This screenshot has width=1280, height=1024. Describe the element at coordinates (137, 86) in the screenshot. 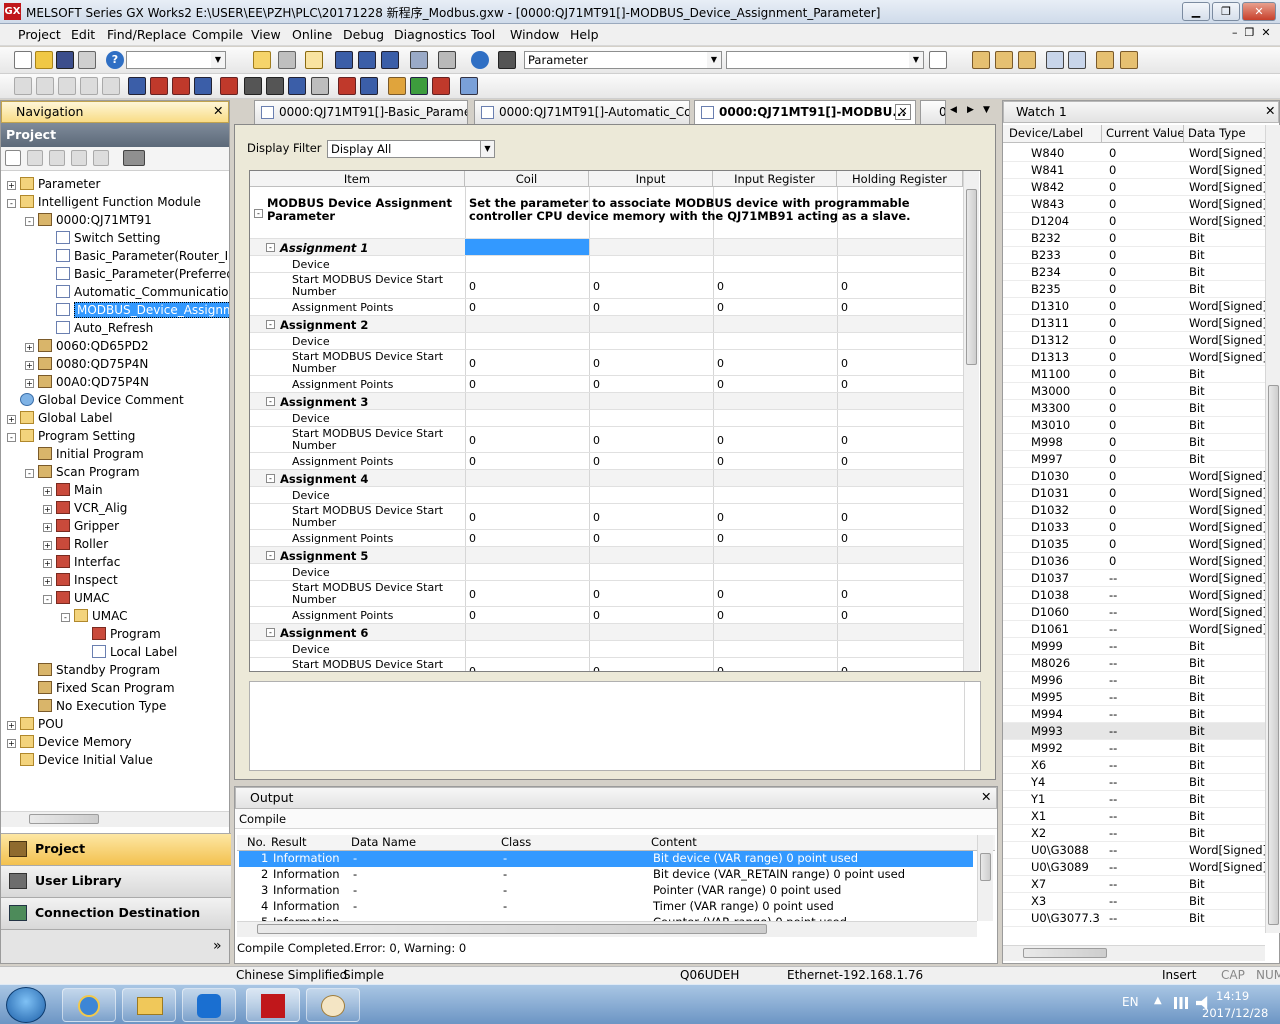

I see `device-search-icon` at that location.